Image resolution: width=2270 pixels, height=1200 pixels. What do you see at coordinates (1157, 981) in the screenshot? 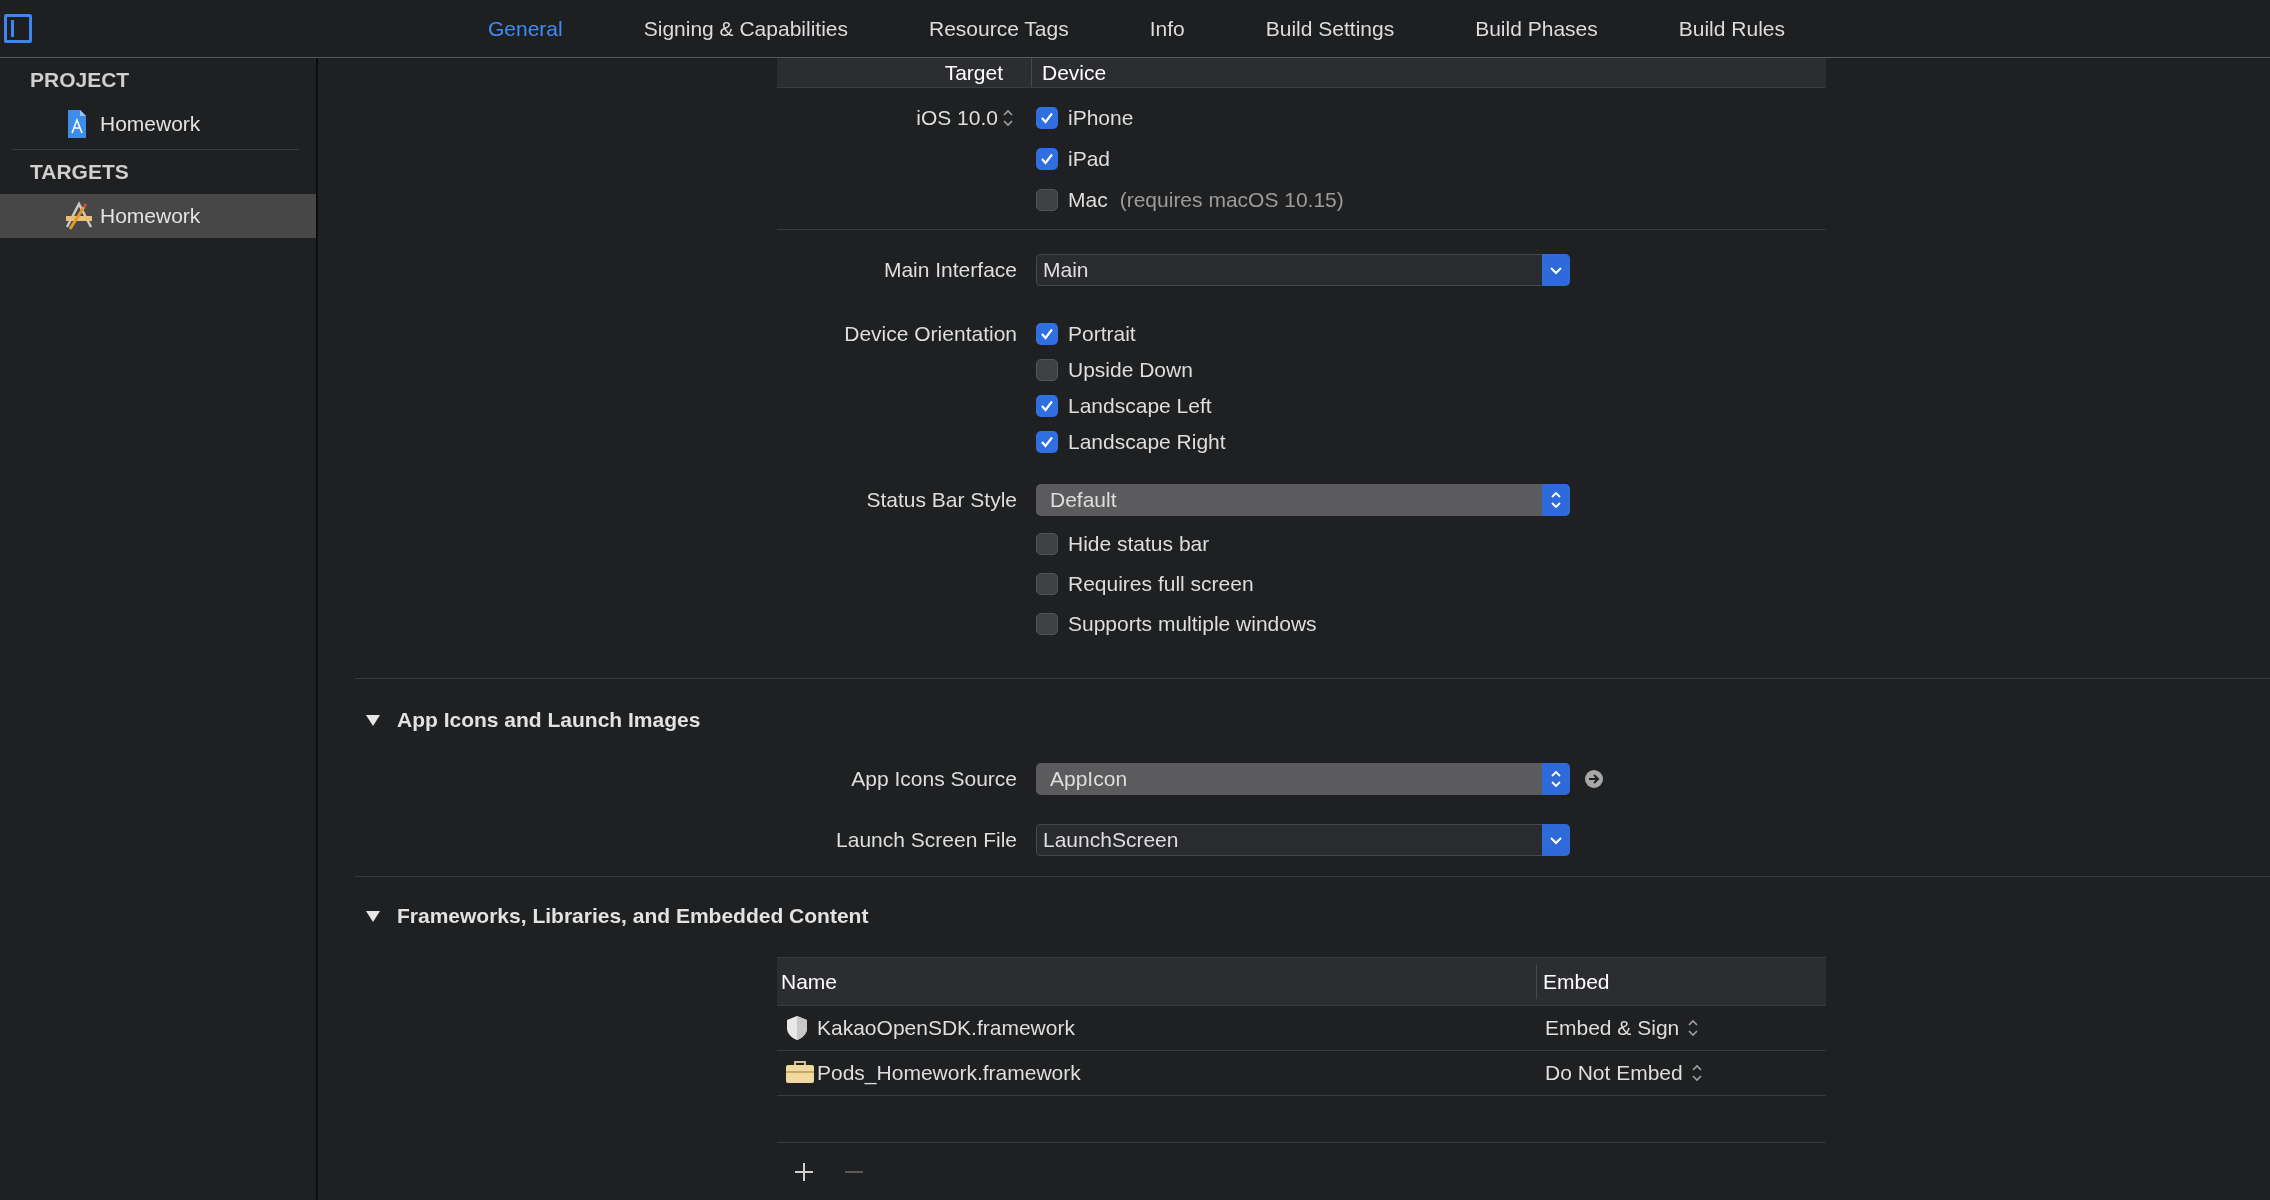
I see `column-header: Name` at bounding box center [1157, 981].